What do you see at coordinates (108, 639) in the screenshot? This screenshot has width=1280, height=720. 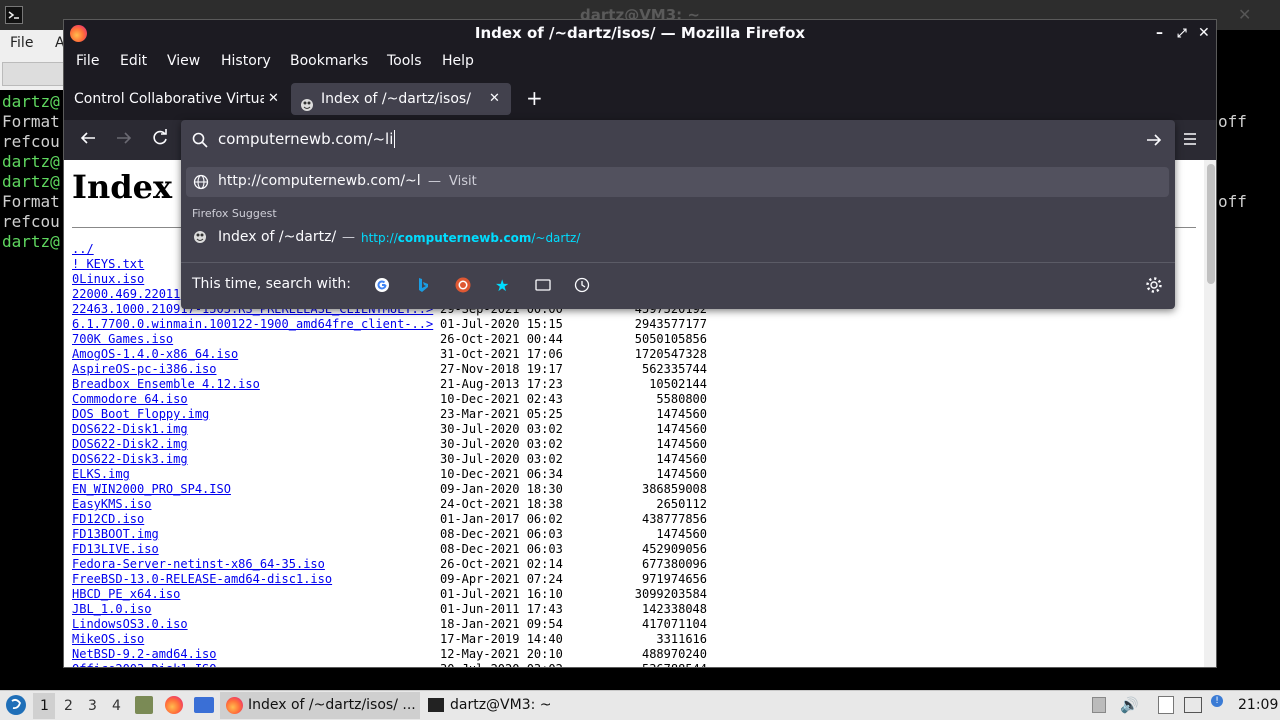 I see `file-link: MikeOS.iso` at bounding box center [108, 639].